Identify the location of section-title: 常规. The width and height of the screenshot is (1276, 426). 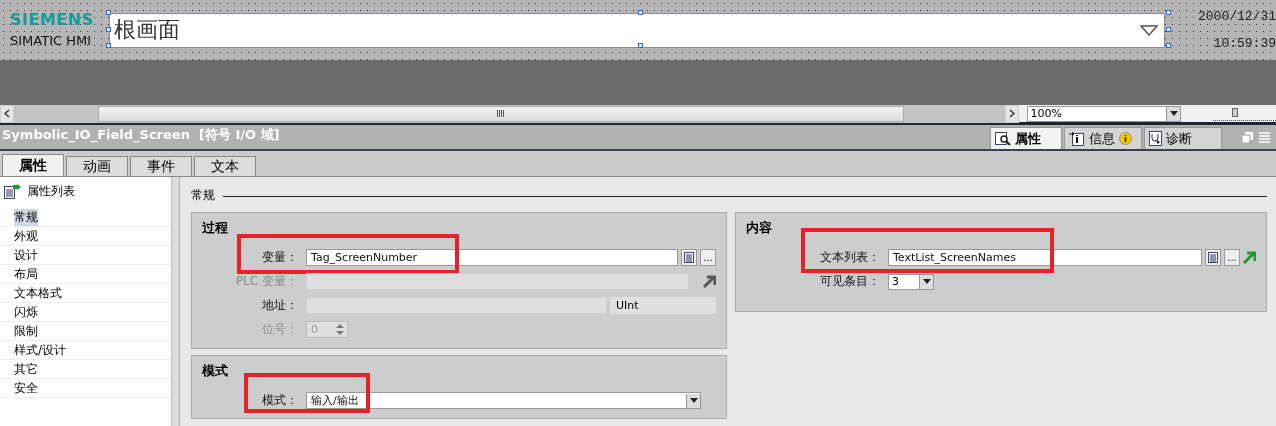
(203, 195).